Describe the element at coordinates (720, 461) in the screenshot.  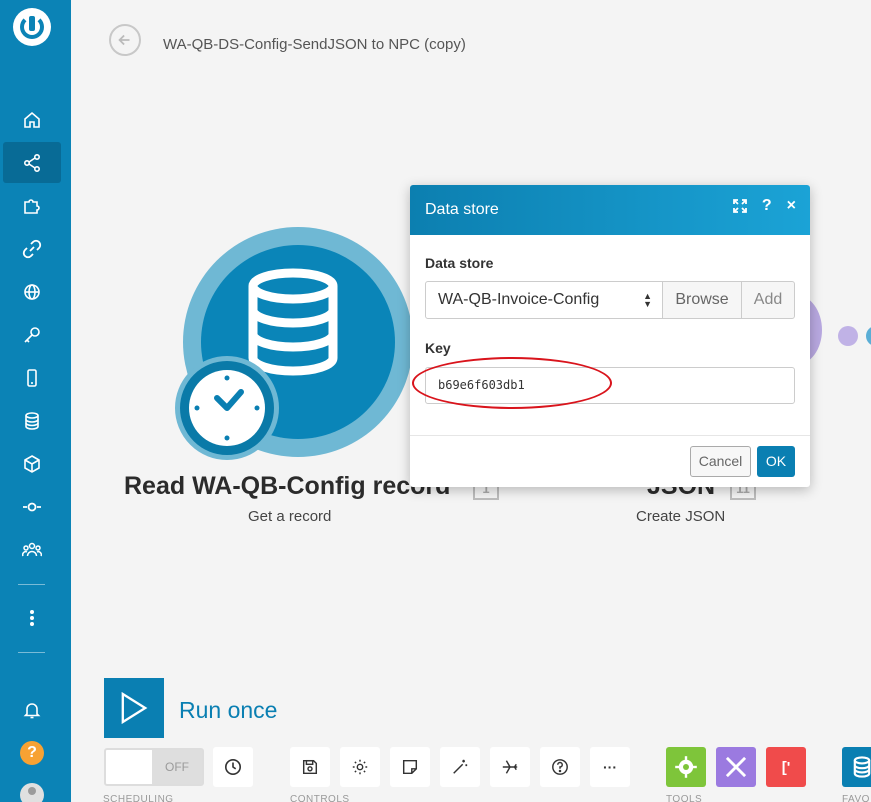
I see `cancel-button: Cancel` at that location.